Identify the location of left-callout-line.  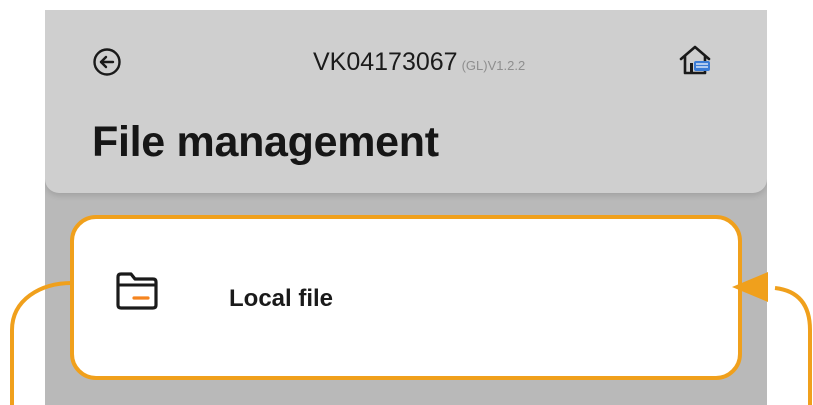
(41, 343).